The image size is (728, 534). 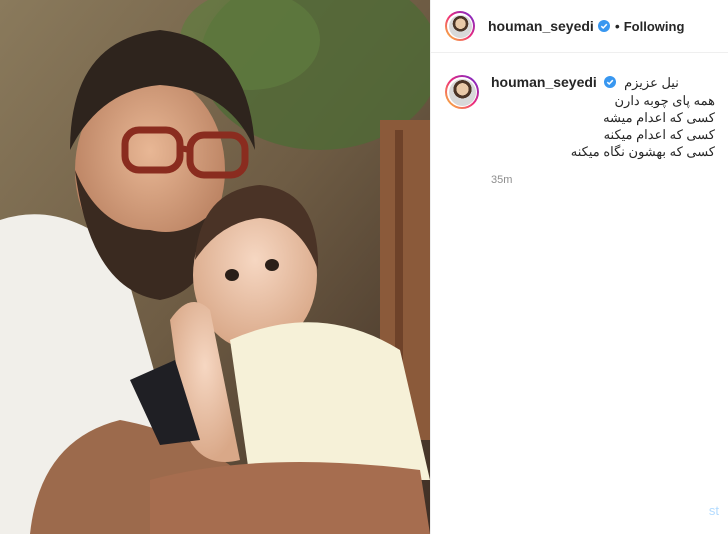 What do you see at coordinates (603, 82) in the screenshot?
I see `caption-first-line: houman_seyedi نیل عزیزم` at bounding box center [603, 82].